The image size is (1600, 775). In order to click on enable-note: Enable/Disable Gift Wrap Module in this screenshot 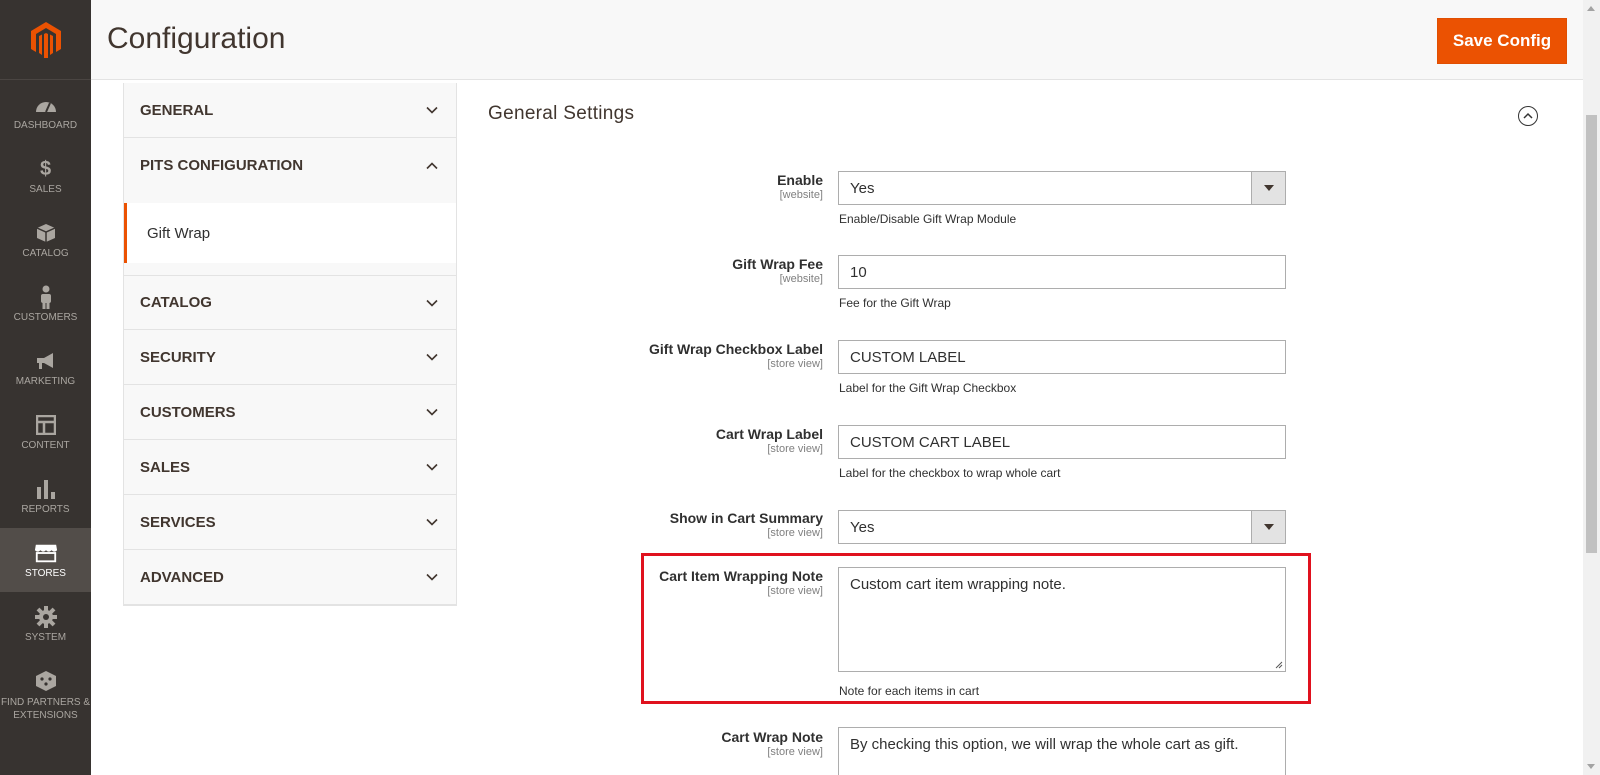, I will do `click(928, 219)`.